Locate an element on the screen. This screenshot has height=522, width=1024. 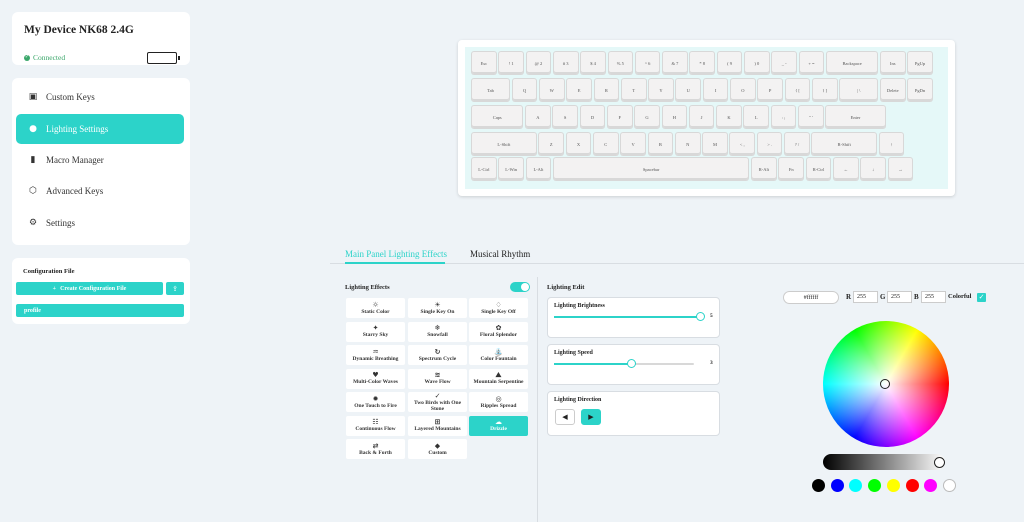
key: & 7 is located at coordinates (675, 63).